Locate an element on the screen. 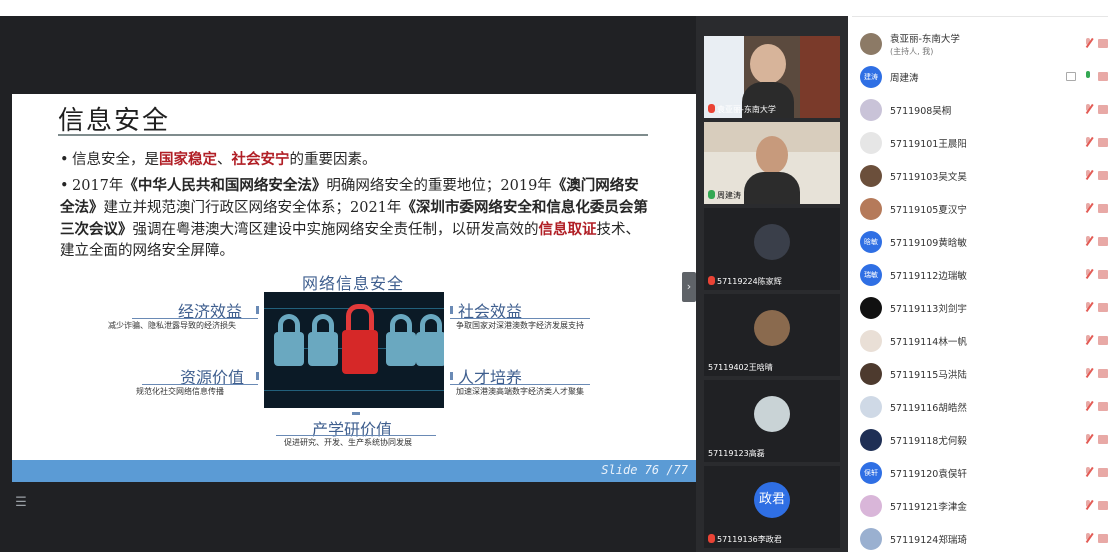  padlock-image is located at coordinates (354, 350).